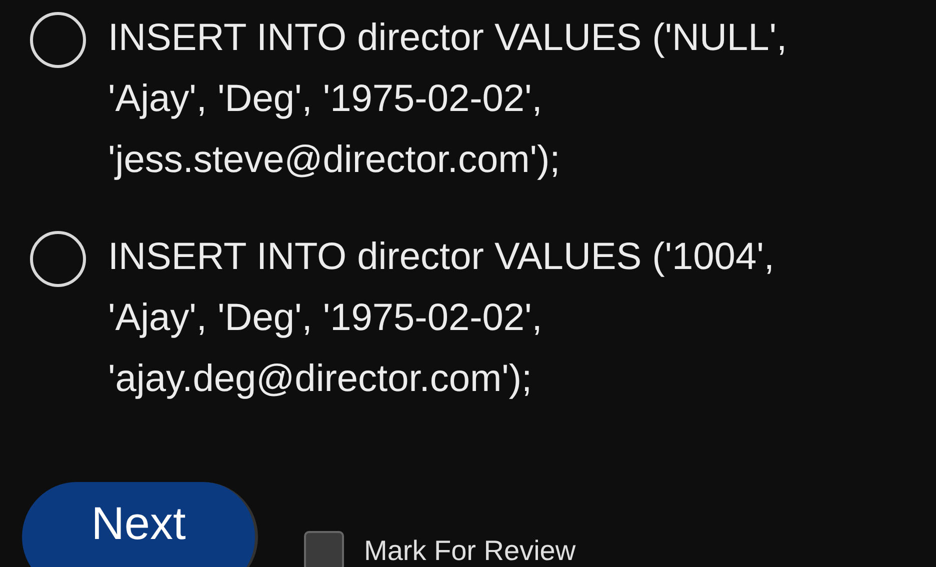 This screenshot has height=567, width=936. Describe the element at coordinates (324, 549) in the screenshot. I see `checkbox` at that location.